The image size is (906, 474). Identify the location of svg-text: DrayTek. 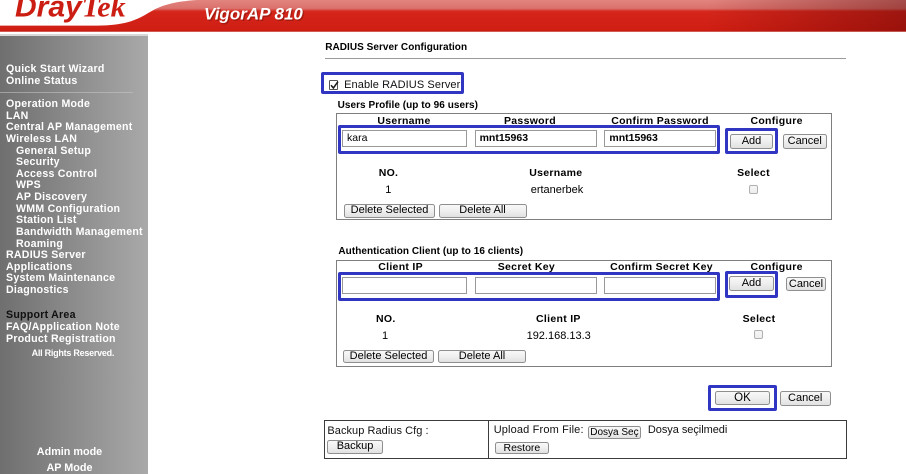
(70, 12).